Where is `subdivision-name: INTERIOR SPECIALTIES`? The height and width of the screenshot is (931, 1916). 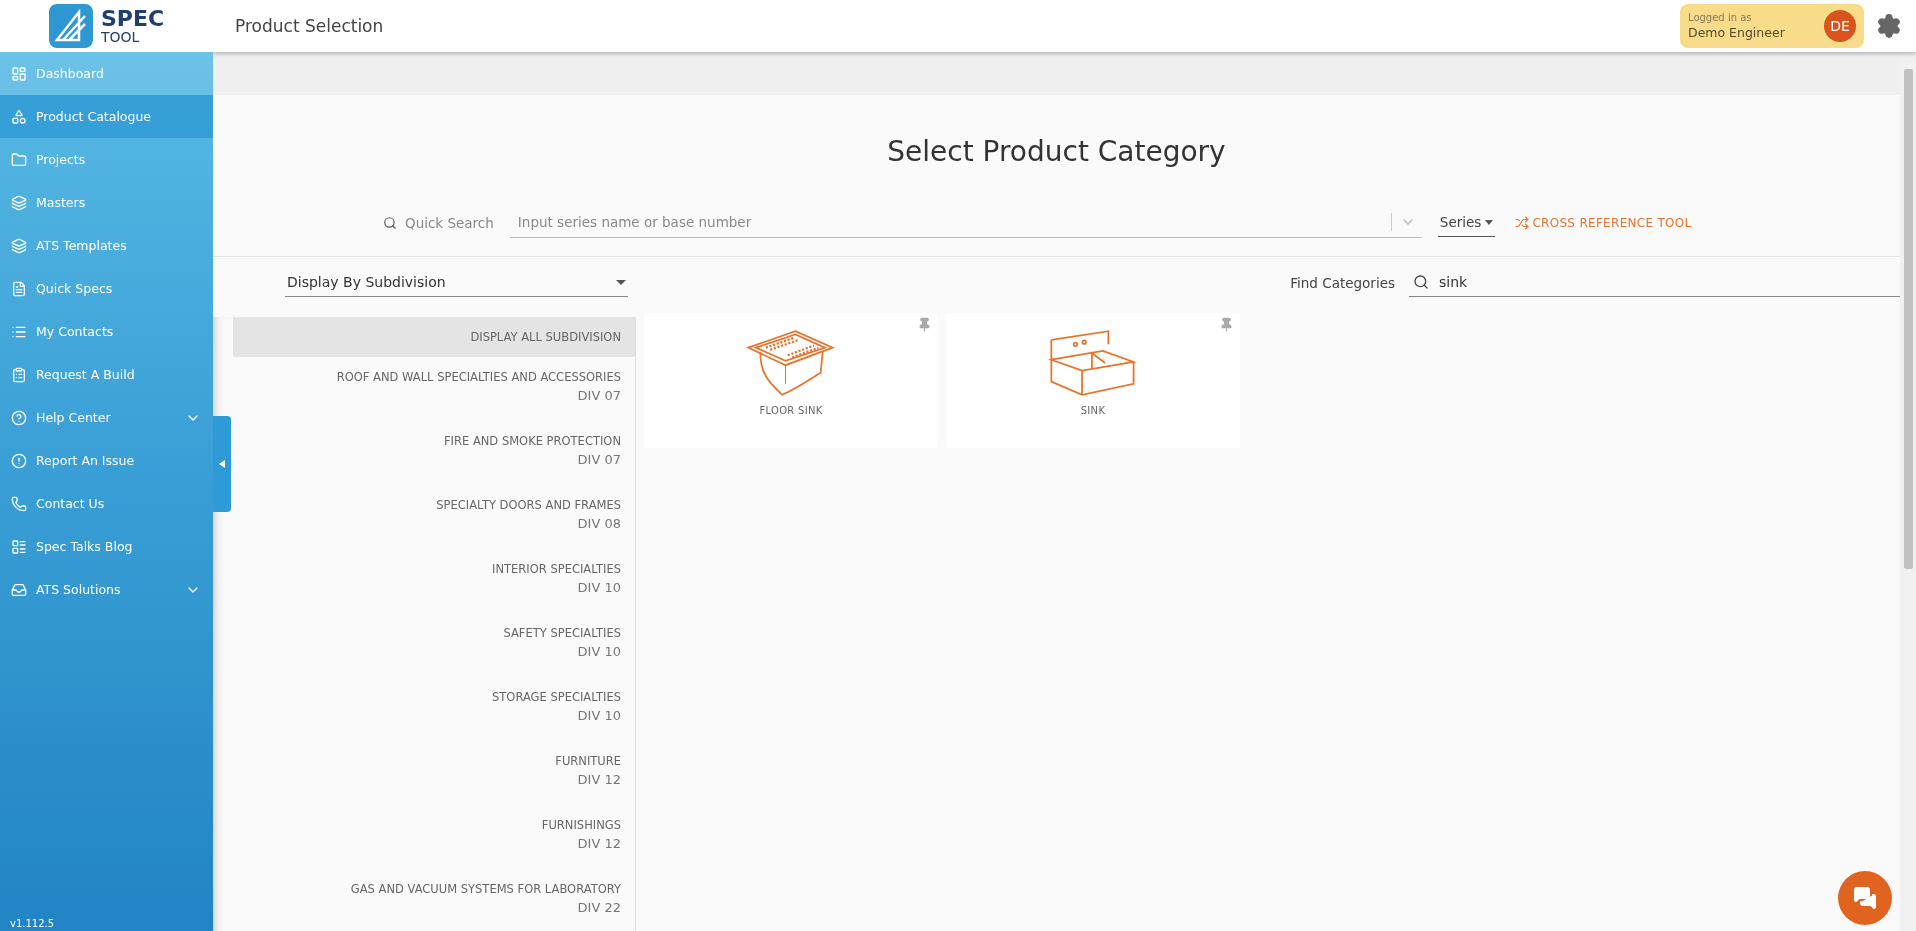 subdivision-name: INTERIOR SPECIALTIES is located at coordinates (556, 568).